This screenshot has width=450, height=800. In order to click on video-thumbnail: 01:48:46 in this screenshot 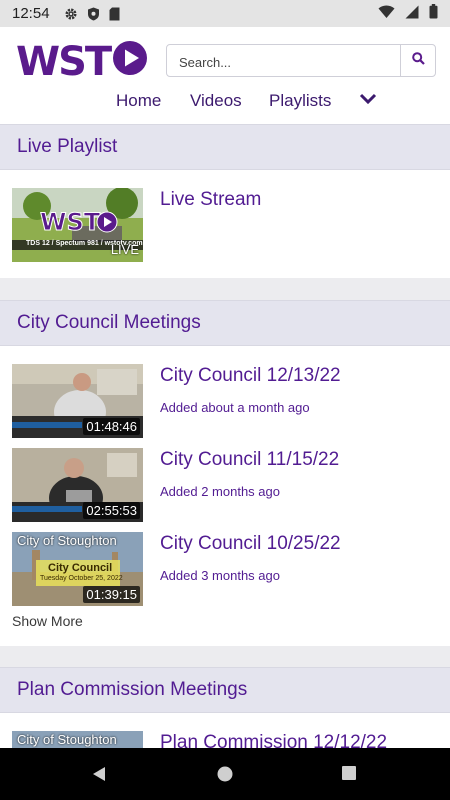, I will do `click(77, 401)`.